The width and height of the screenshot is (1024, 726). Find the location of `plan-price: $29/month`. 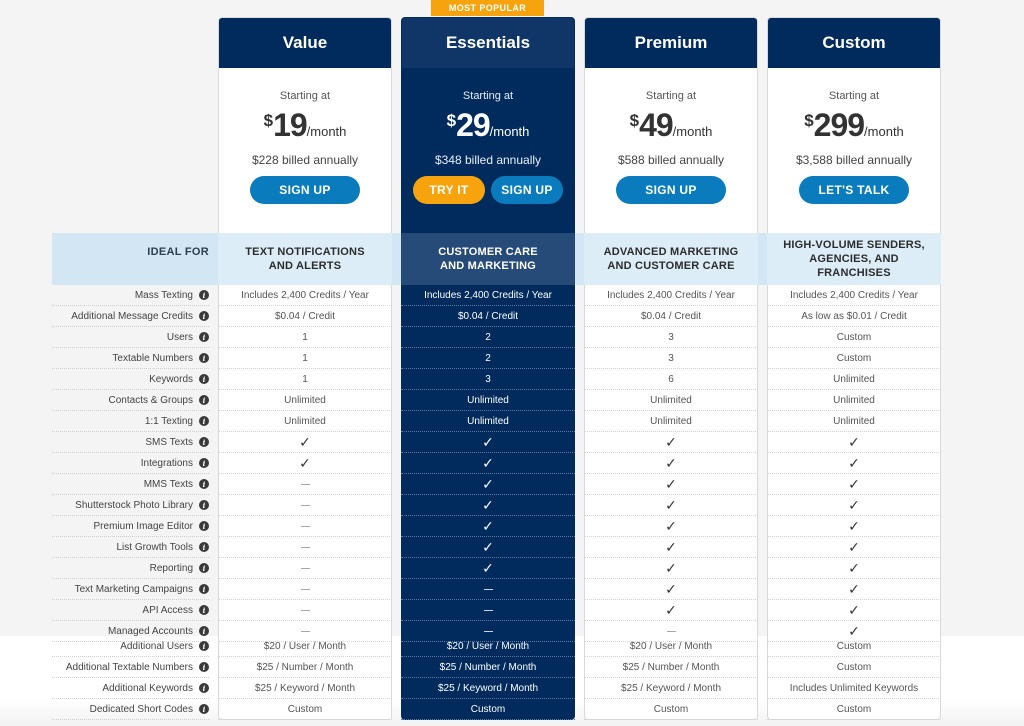

plan-price: $29/month is located at coordinates (488, 127).